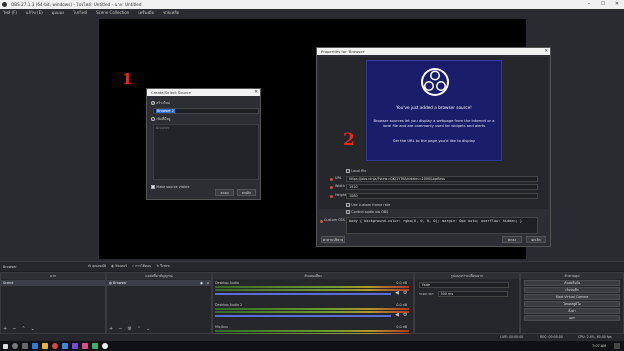  What do you see at coordinates (33, 329) in the screenshot?
I see `move-down-icon: ⌄` at bounding box center [33, 329].